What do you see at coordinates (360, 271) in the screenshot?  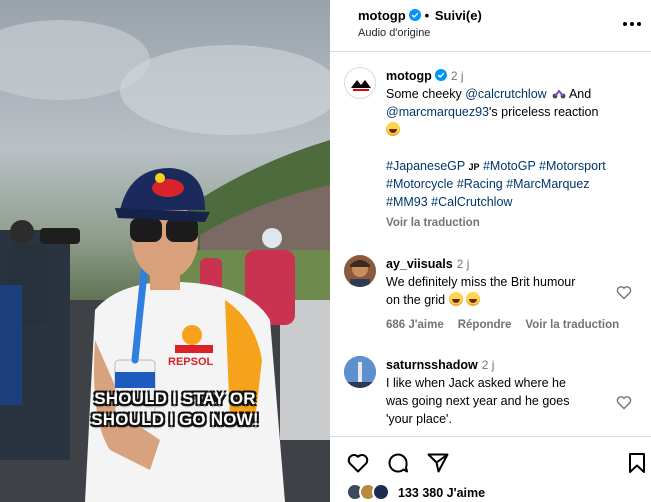 I see `ay-viisuals-avatar` at bounding box center [360, 271].